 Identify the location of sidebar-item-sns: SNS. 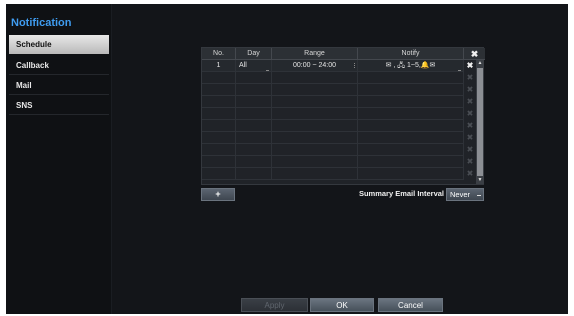
(59, 105).